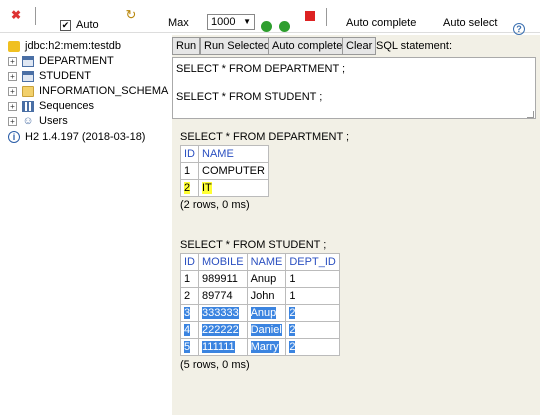 The width and height of the screenshot is (540, 415). Describe the element at coordinates (220, 313) in the screenshot. I see `selected-text: 333333` at that location.